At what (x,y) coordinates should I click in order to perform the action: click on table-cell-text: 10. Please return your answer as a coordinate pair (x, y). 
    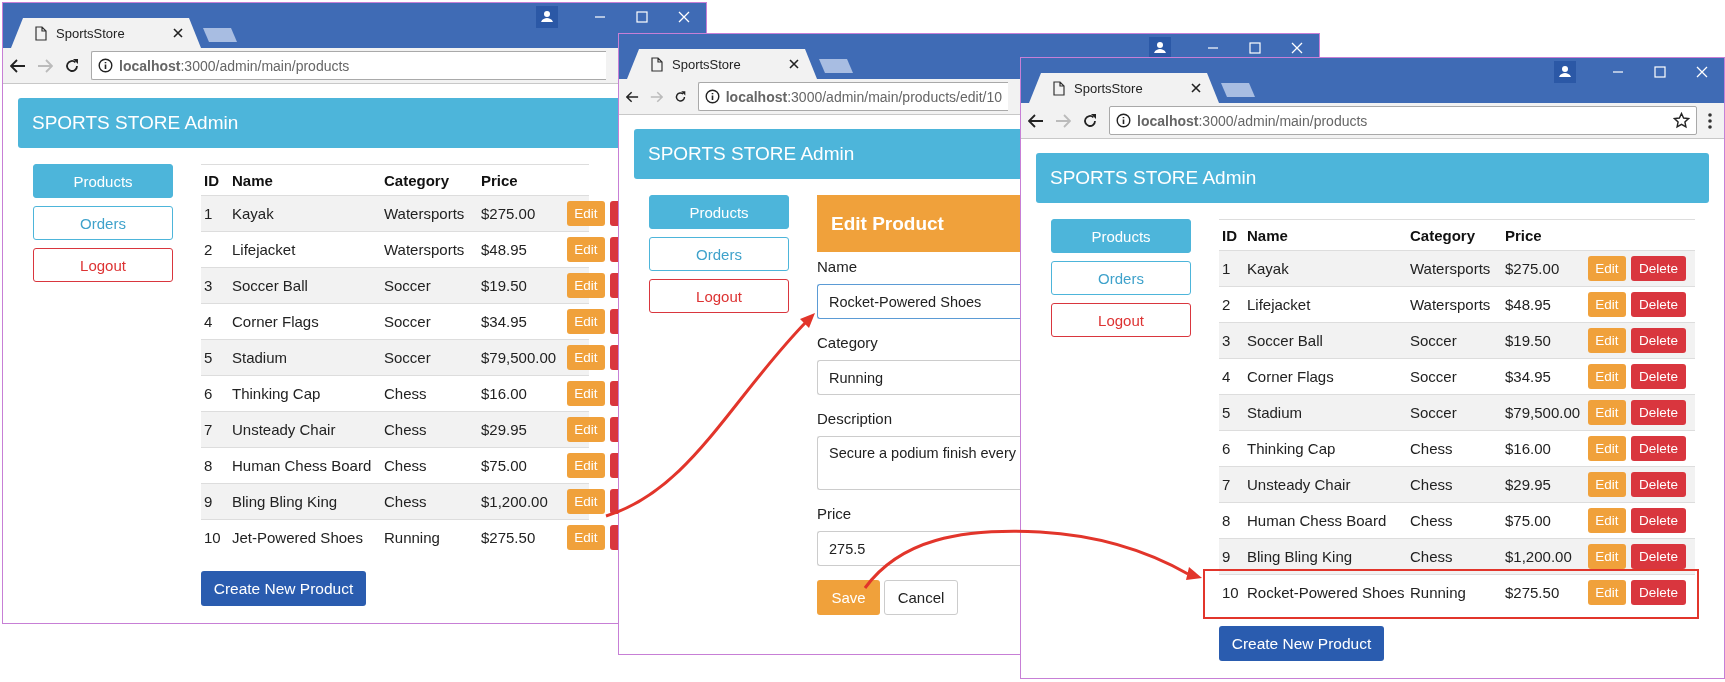
    Looking at the image, I should click on (212, 537).